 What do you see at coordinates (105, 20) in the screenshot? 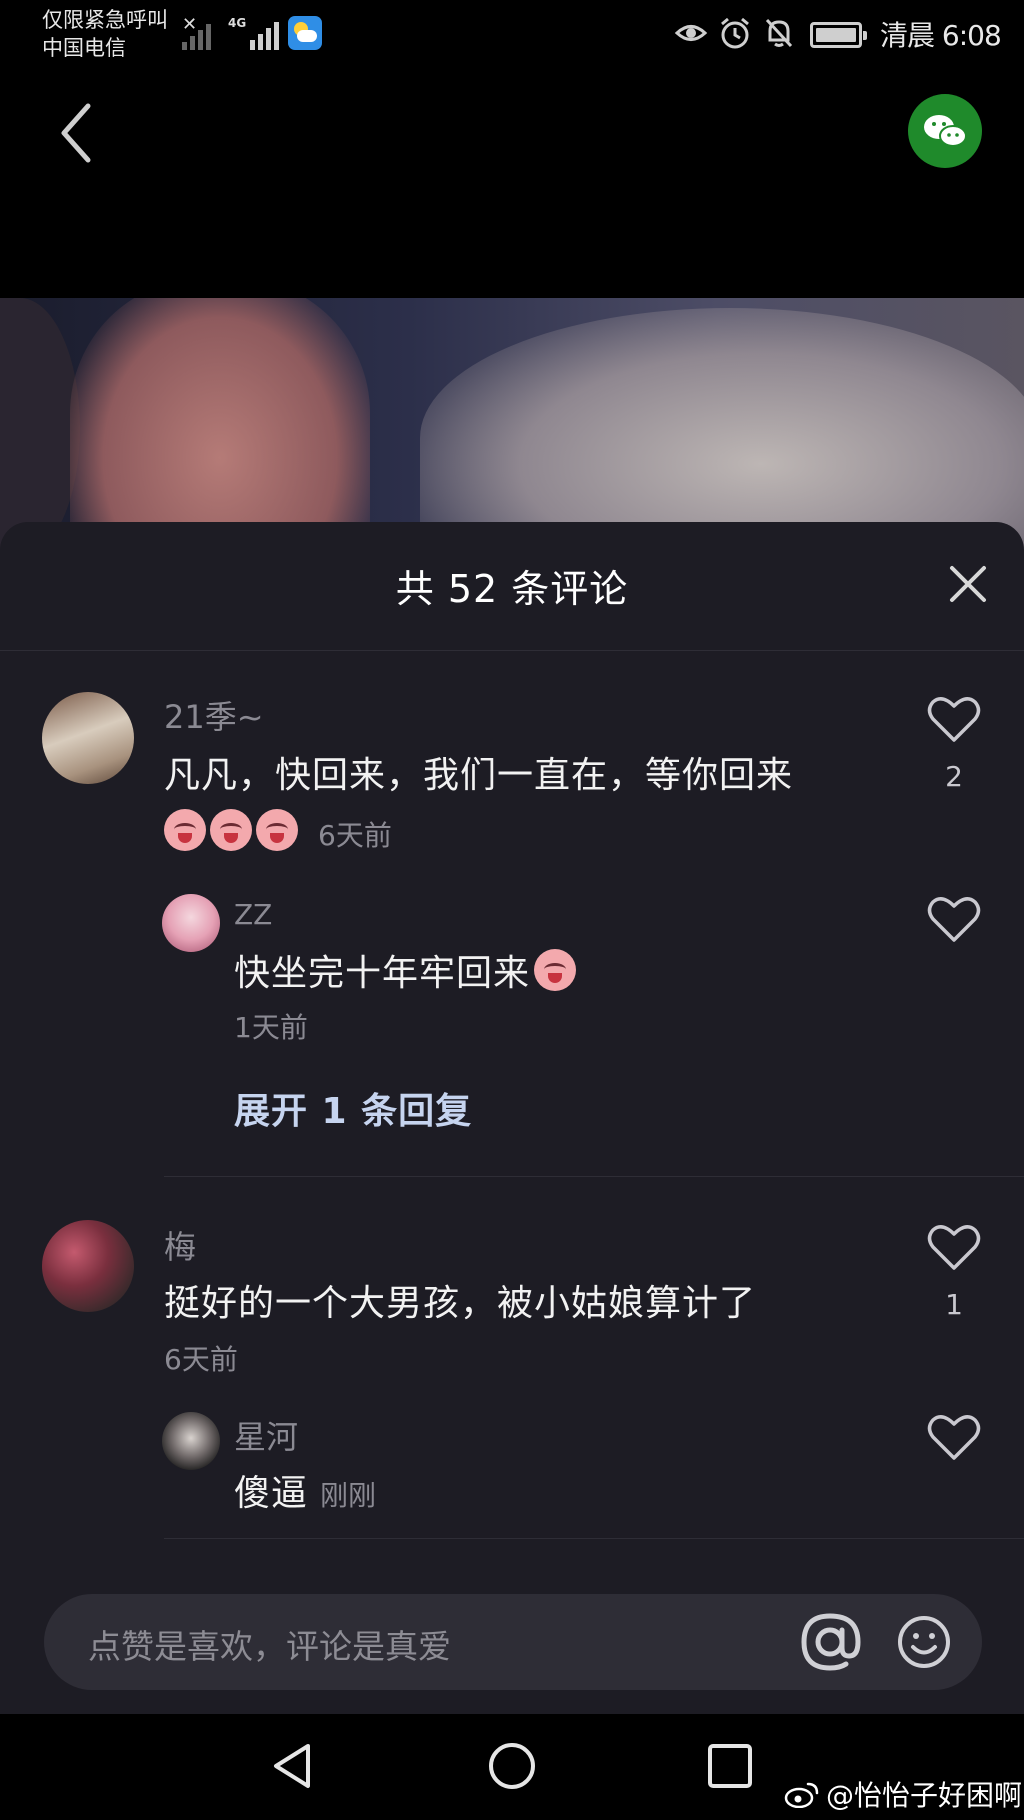
I see `carrier-emergency-label: 仅限紧急呼叫` at bounding box center [105, 20].